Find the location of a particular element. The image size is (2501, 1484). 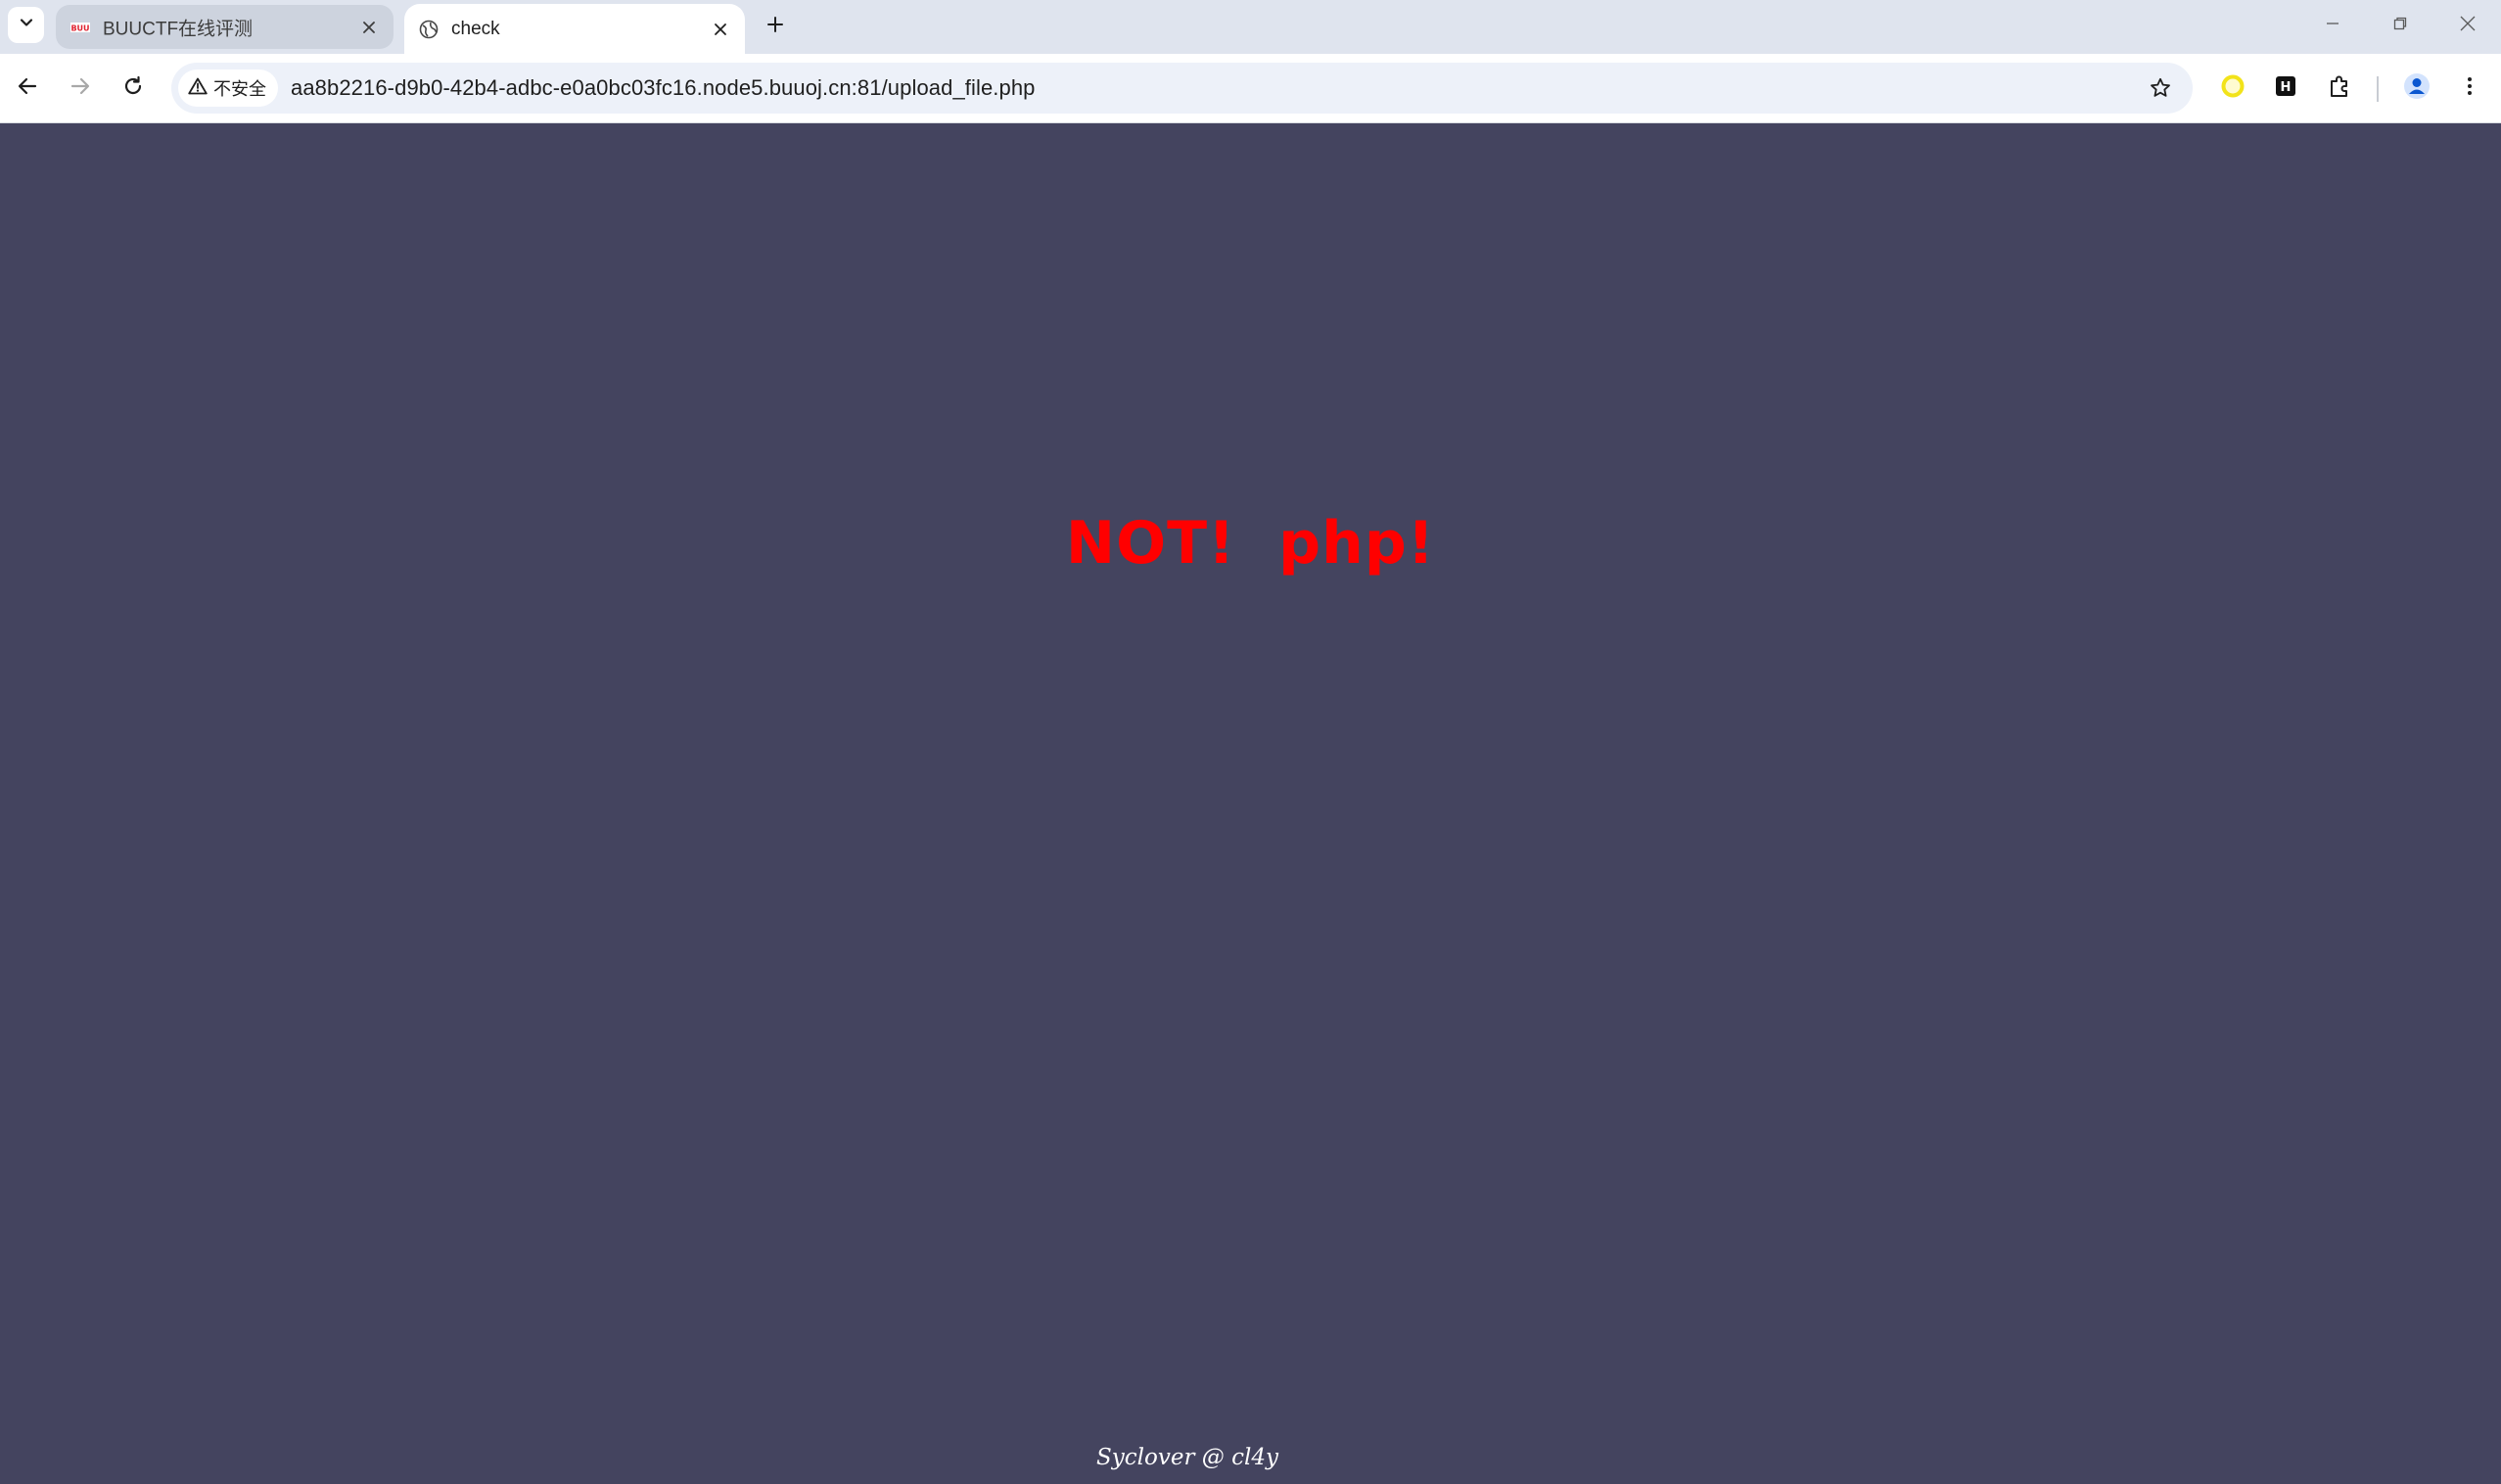

tab-title: BUUCTF在线评测 is located at coordinates (178, 29).